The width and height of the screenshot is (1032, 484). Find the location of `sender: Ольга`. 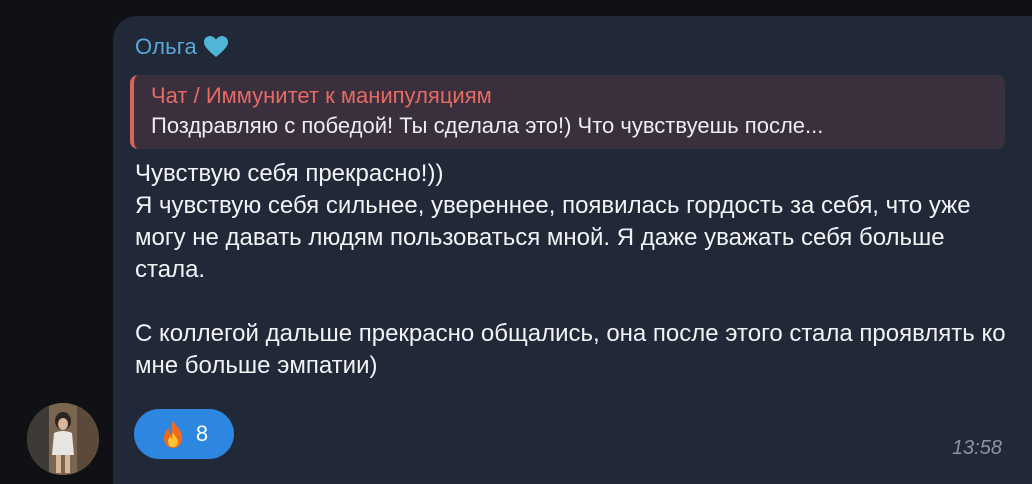

sender: Ольга is located at coordinates (182, 47).